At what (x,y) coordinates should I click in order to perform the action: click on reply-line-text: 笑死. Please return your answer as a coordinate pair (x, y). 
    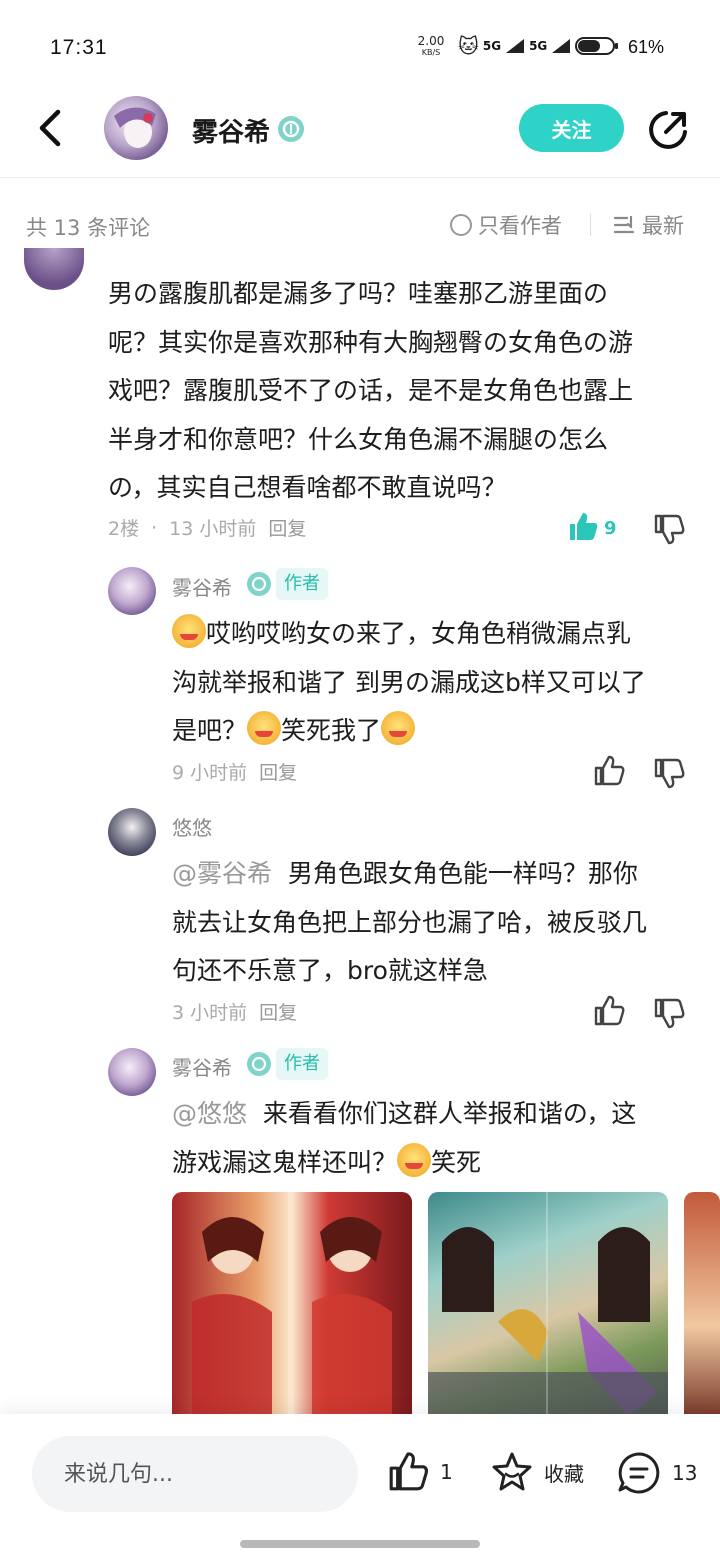
    Looking at the image, I should click on (456, 1162).